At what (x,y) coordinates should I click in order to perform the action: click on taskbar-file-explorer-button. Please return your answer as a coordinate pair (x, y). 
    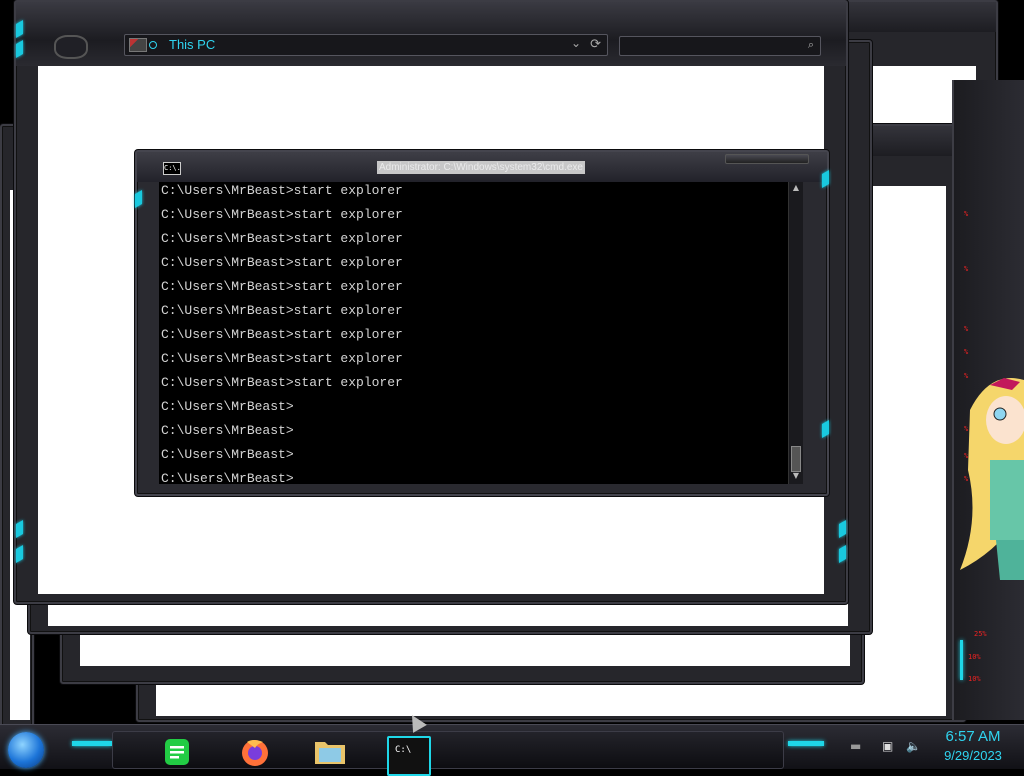
    Looking at the image, I should click on (333, 754).